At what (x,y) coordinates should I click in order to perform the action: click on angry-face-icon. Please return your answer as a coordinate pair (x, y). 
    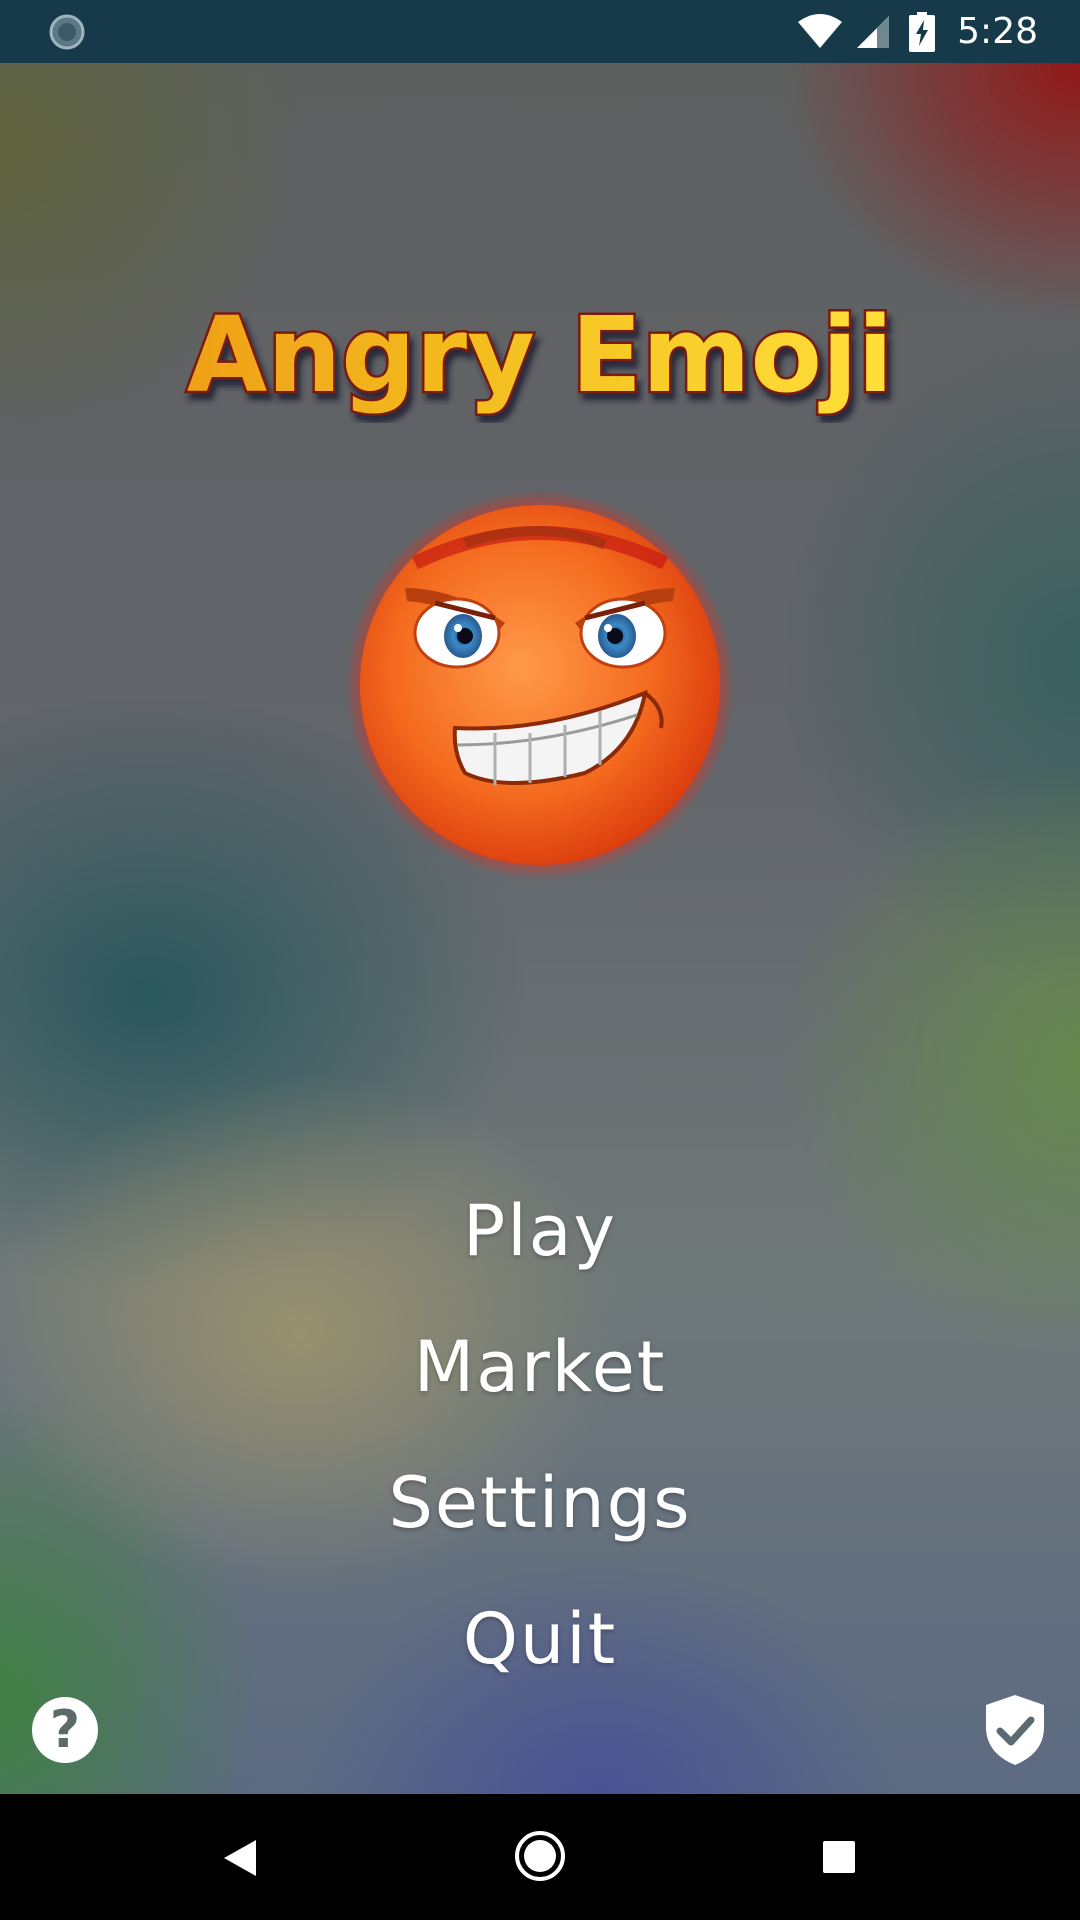
    Looking at the image, I should click on (540, 685).